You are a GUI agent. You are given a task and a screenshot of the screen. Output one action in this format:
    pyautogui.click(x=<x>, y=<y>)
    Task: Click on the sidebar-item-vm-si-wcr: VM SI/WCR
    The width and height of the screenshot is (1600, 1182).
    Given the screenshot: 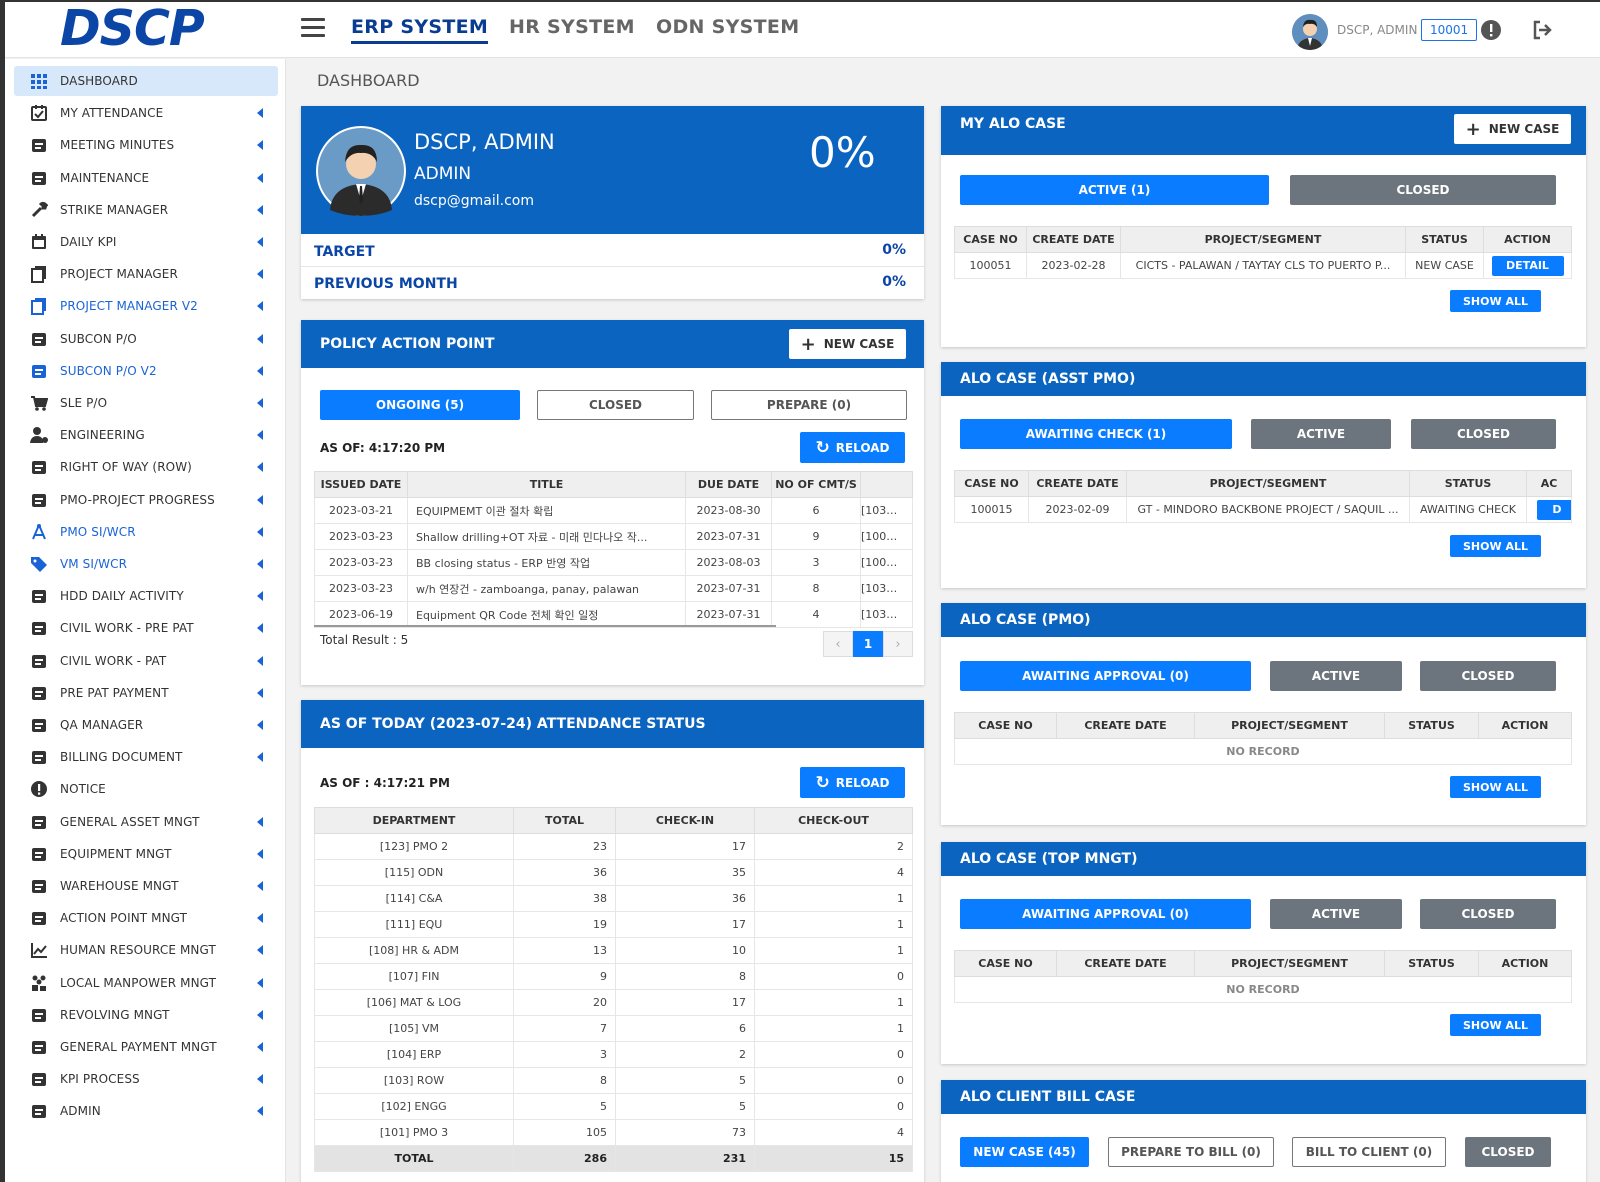 What is the action you would take?
    pyautogui.click(x=146, y=564)
    